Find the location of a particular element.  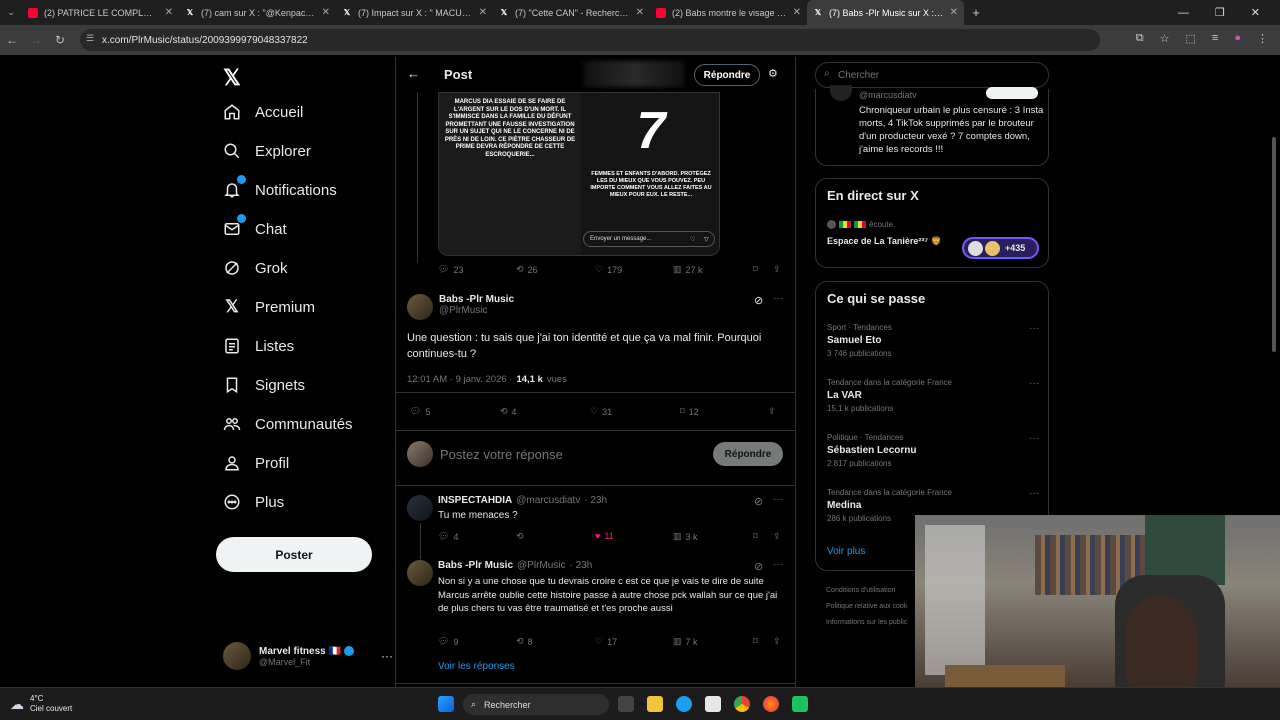

reply-button: Répondre is located at coordinates (727, 75).